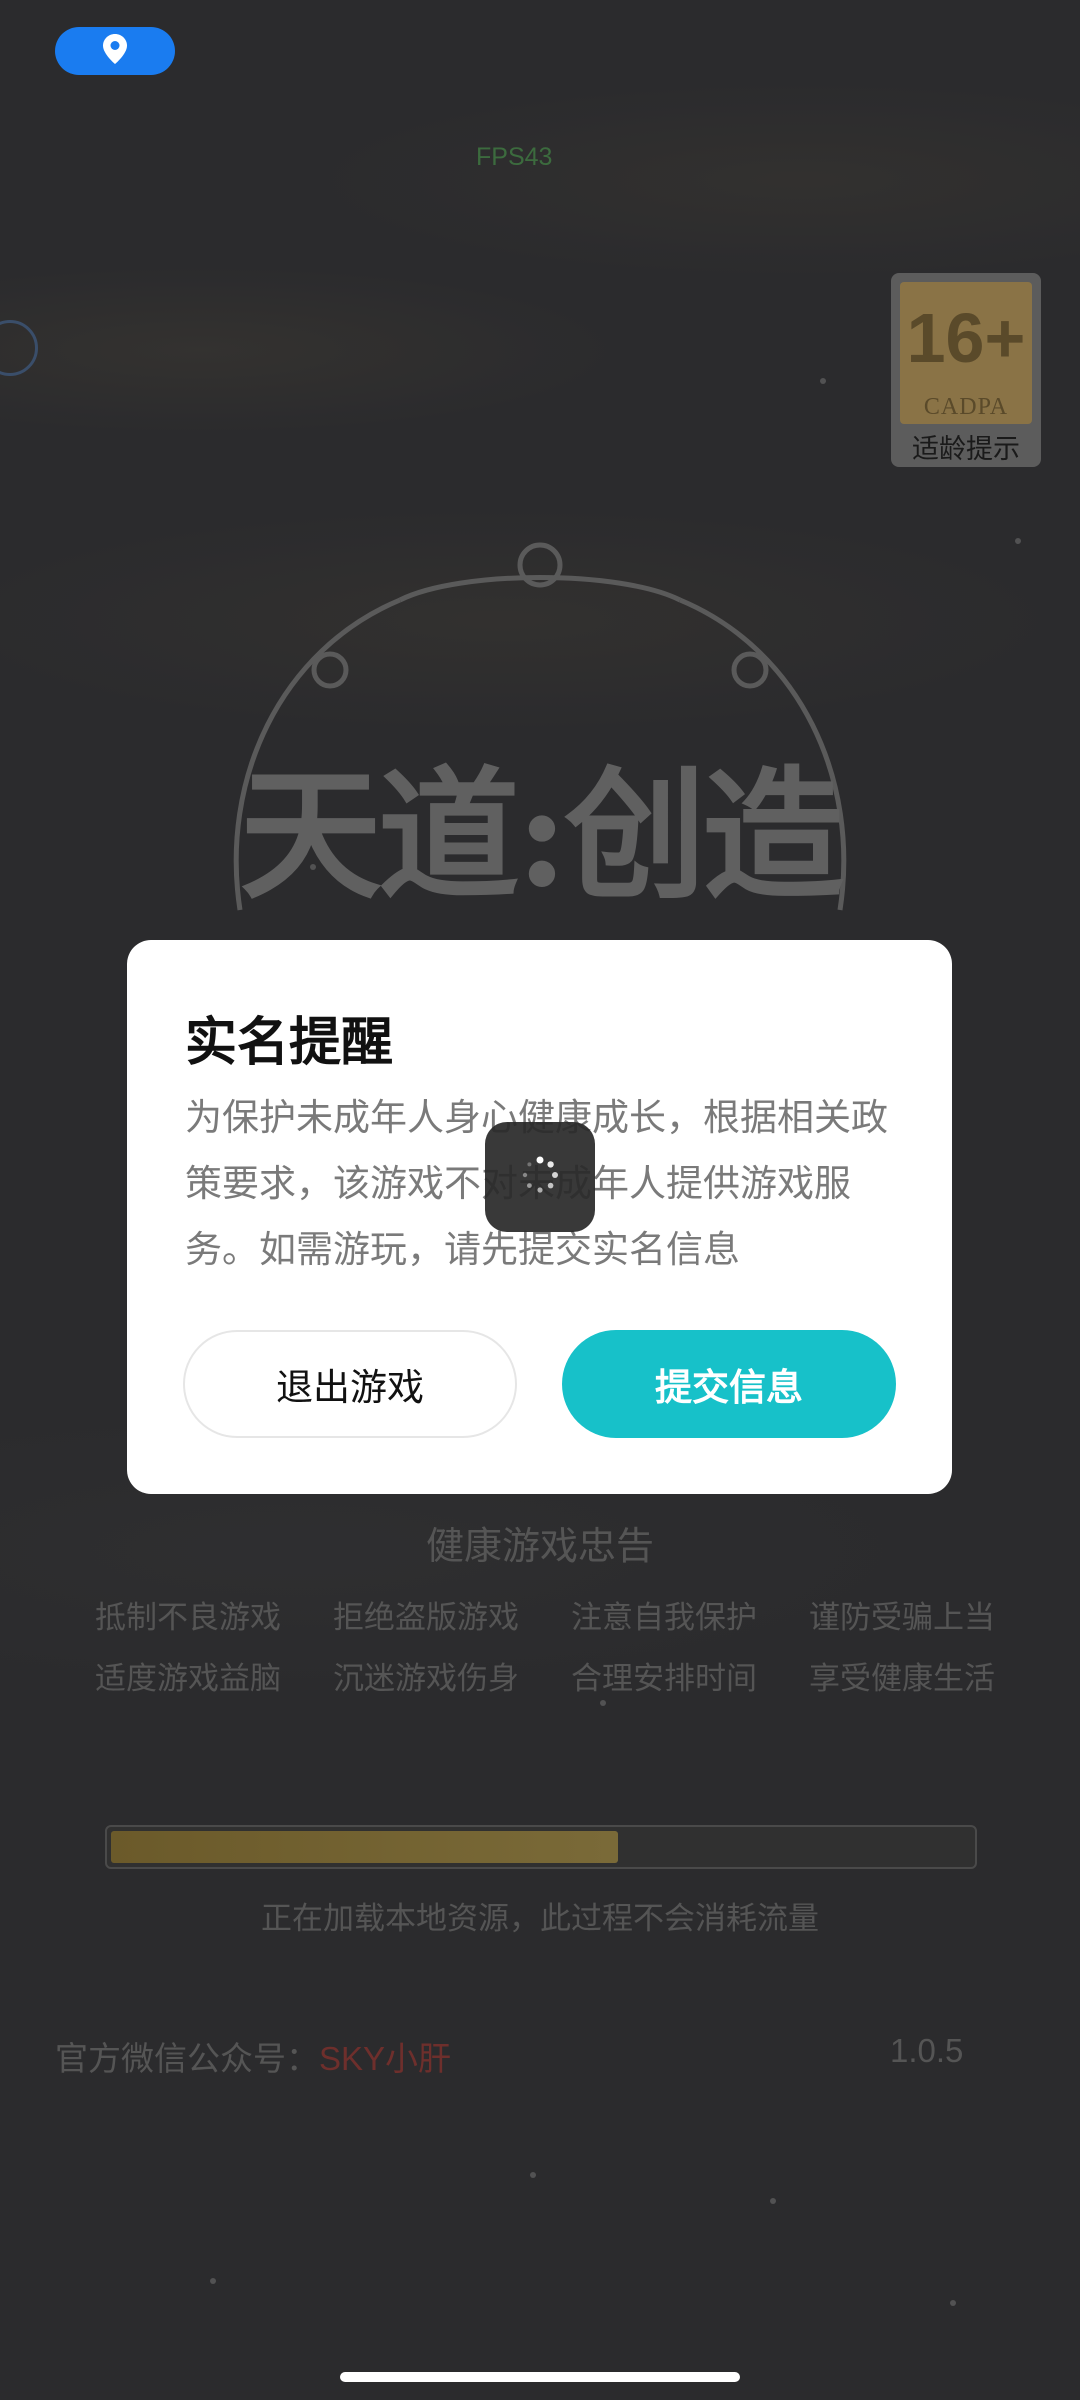 This screenshot has height=2400, width=1080. Describe the element at coordinates (966, 449) in the screenshot. I see `age-rating-label: 适龄提示` at that location.